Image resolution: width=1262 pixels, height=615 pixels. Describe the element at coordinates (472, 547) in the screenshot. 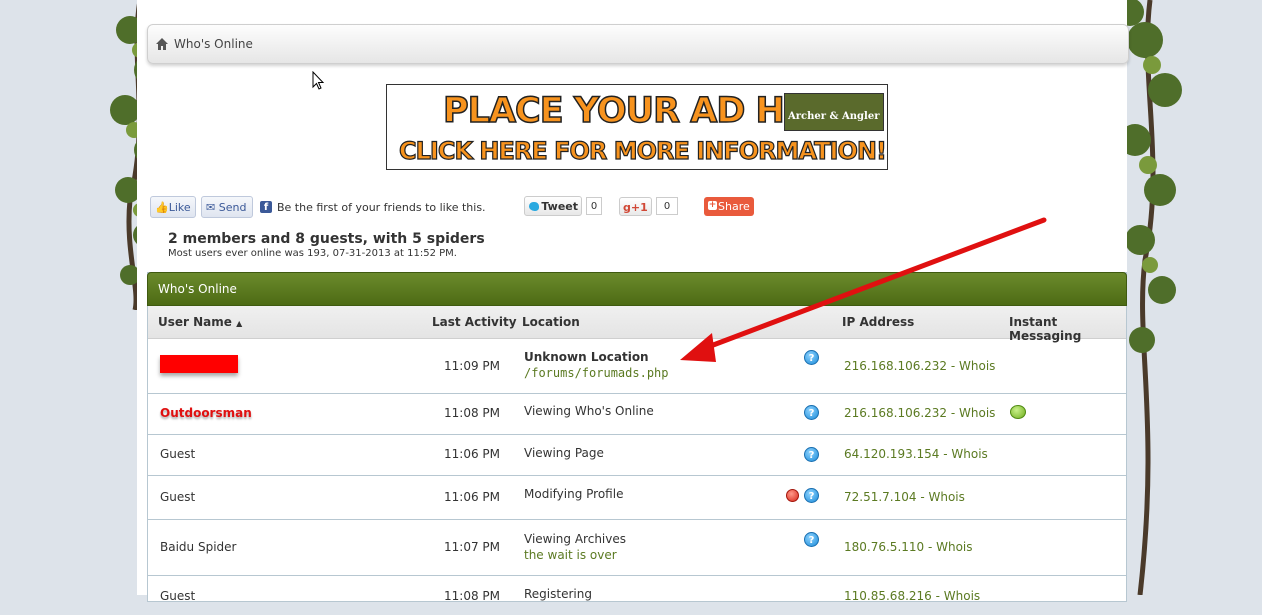

I see `last-activity-time: 11:07 PM` at that location.